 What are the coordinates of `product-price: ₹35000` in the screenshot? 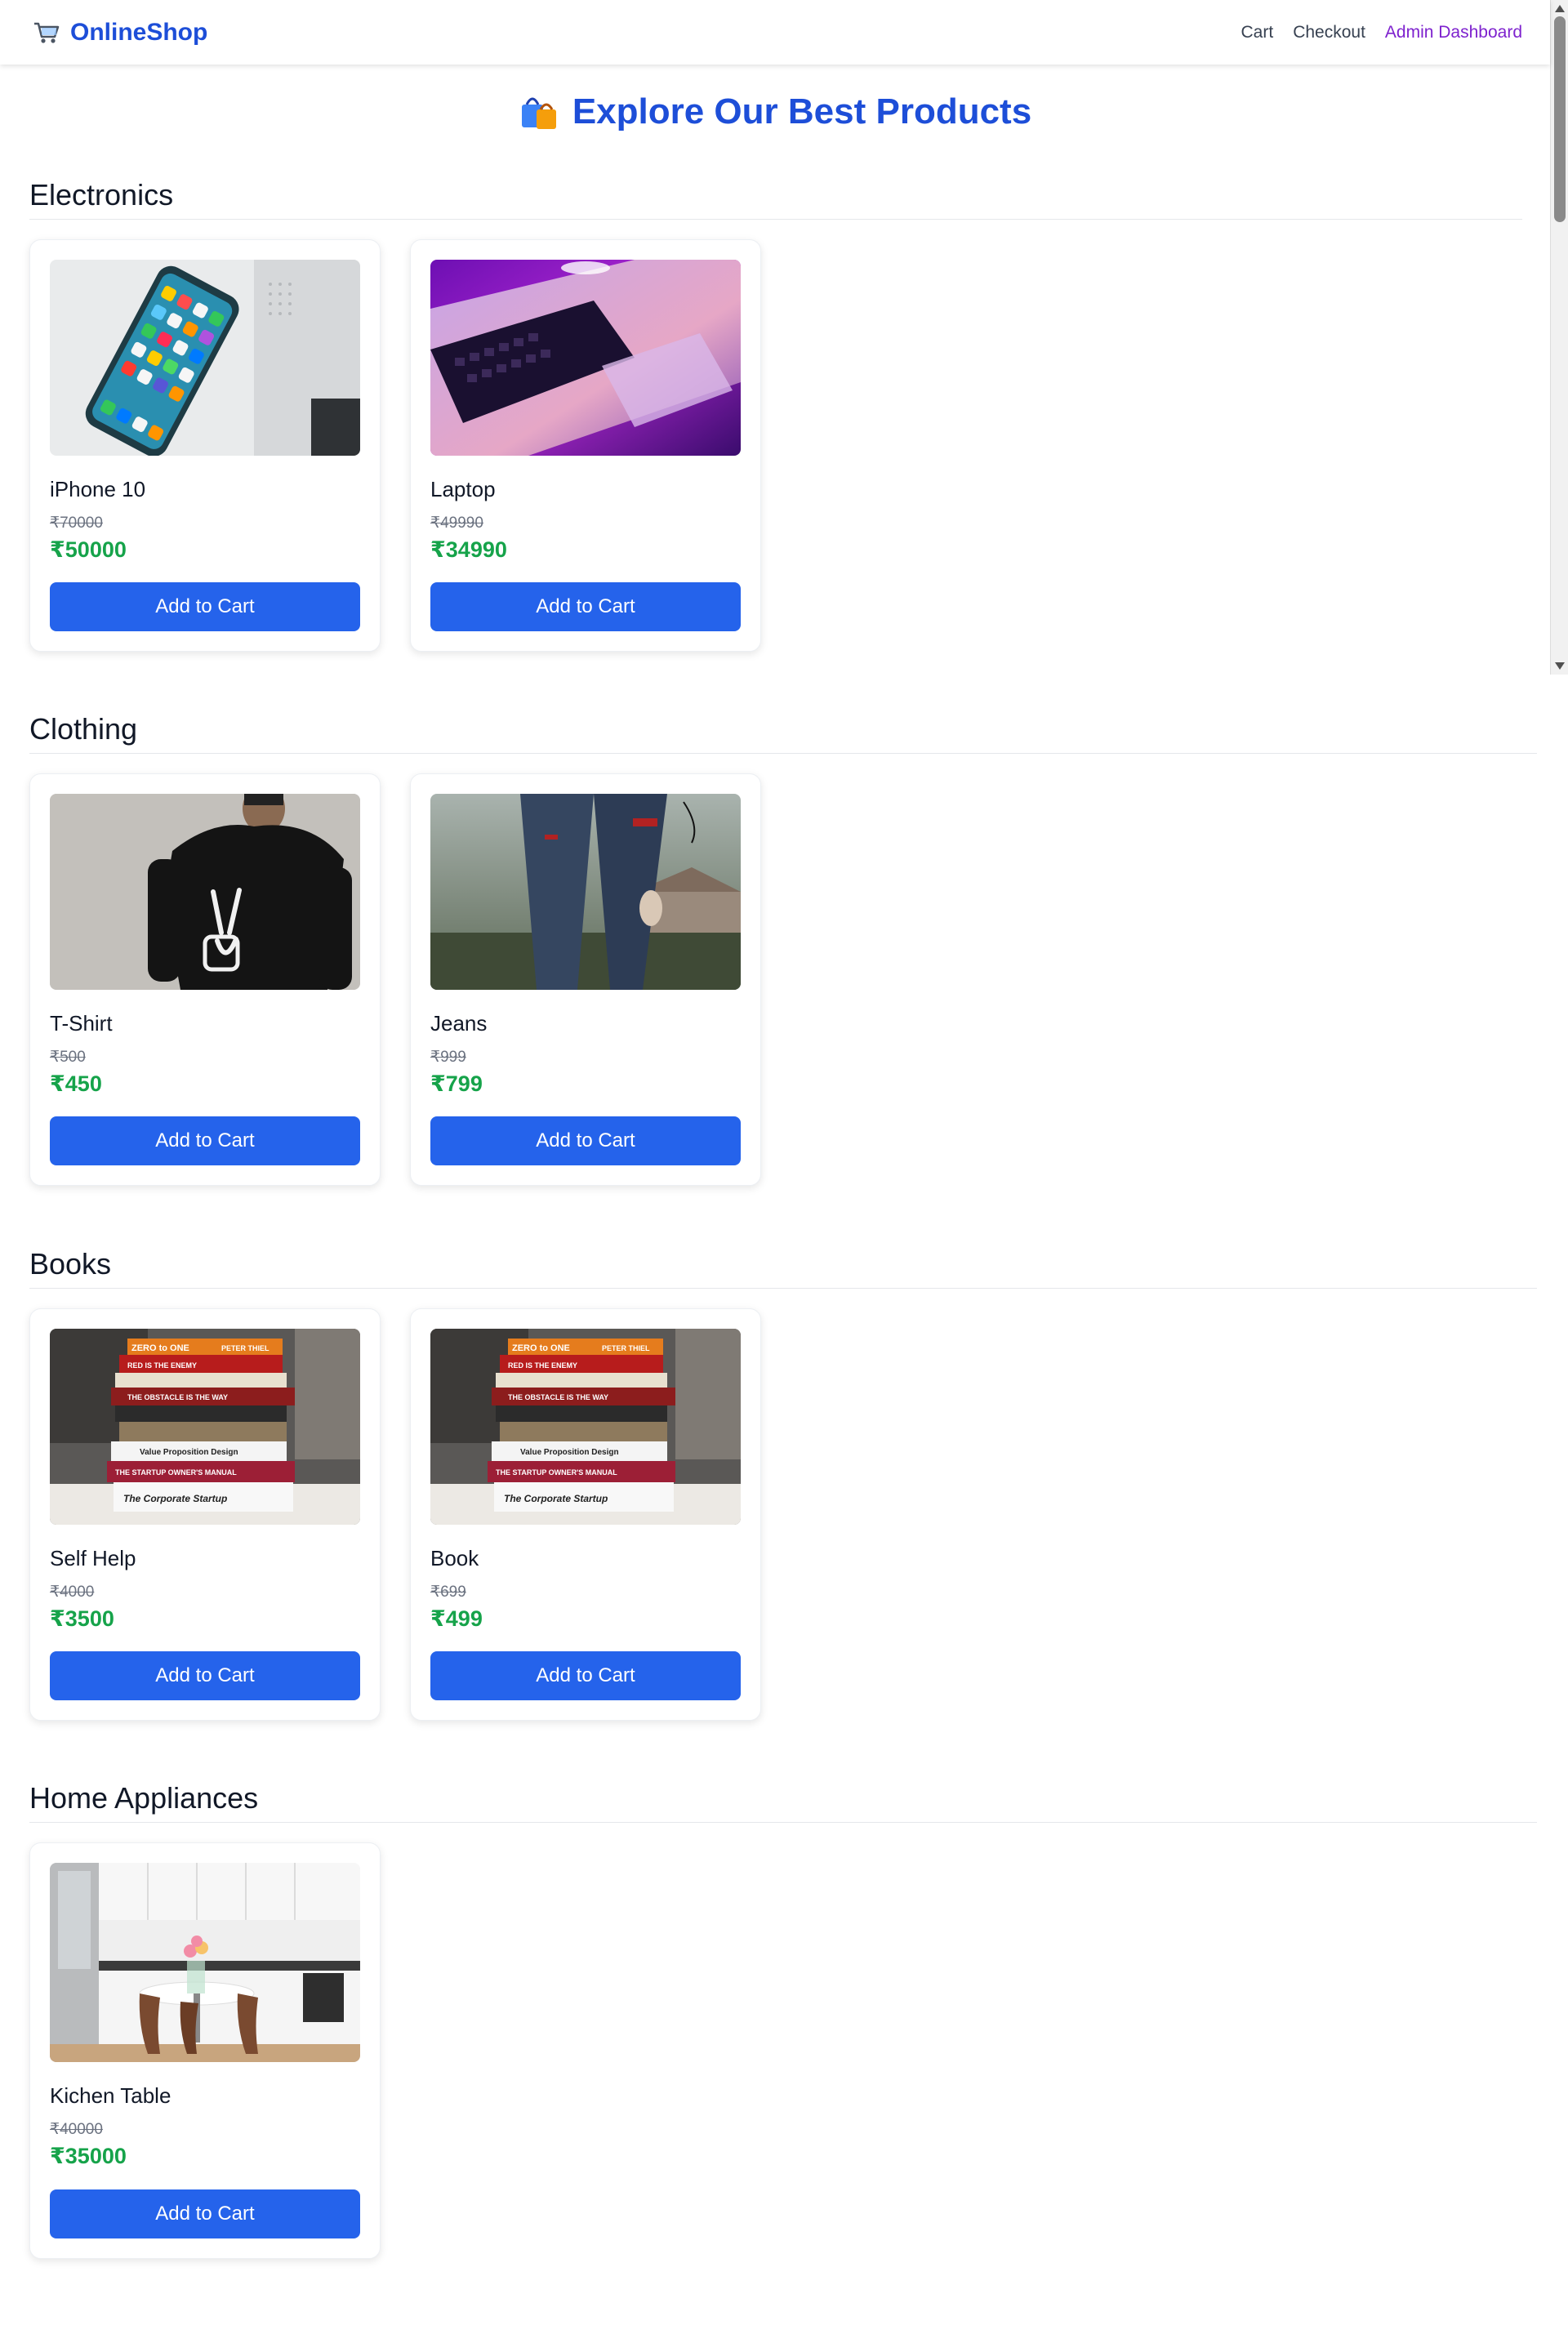 It's located at (88, 2156).